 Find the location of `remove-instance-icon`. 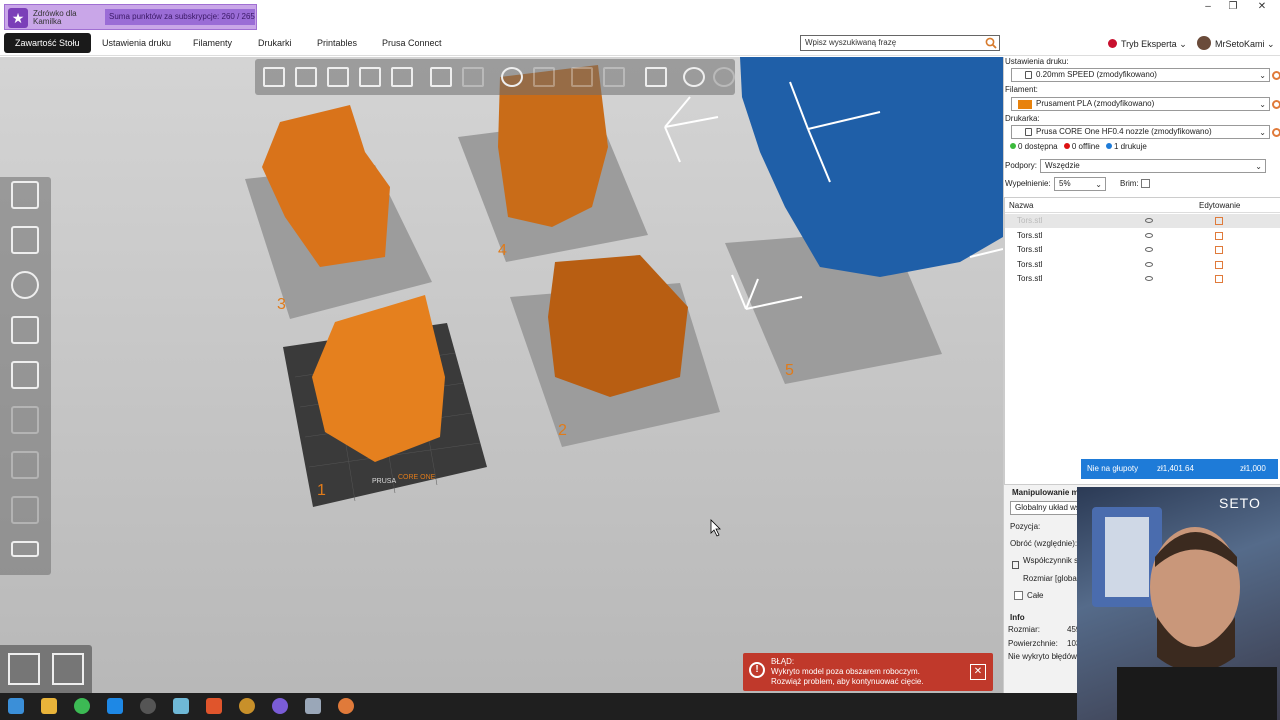

remove-instance-icon is located at coordinates (544, 77).